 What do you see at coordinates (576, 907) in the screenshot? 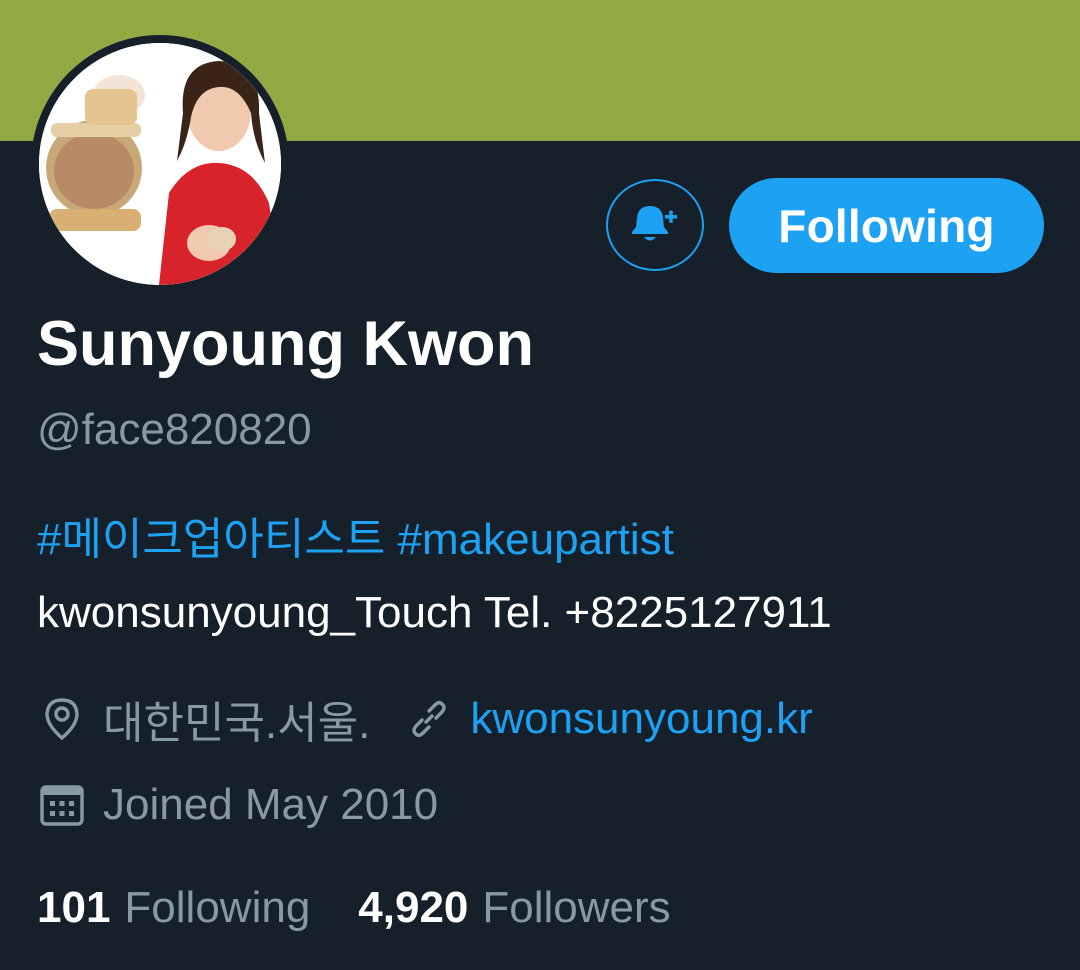
I see `followers-label: Followers` at bounding box center [576, 907].